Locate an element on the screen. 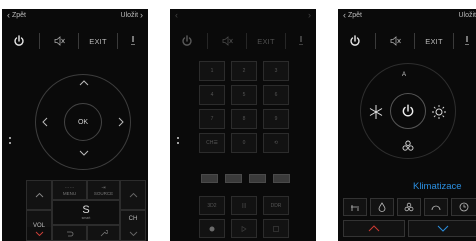 The width and height of the screenshot is (476, 241). next-button: Uložit › is located at coordinates (132, 15).